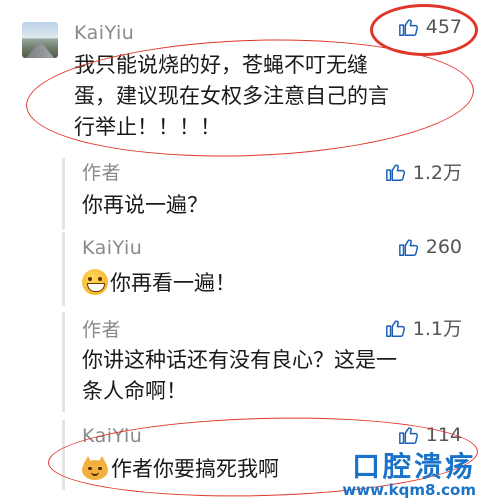 The image size is (484, 500). What do you see at coordinates (95, 468) in the screenshot?
I see `cat-emoji-icon` at bounding box center [95, 468].